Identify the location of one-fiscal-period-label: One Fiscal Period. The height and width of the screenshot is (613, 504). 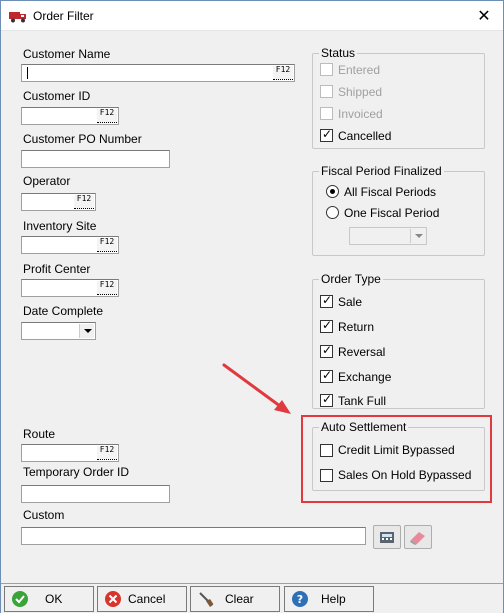
(392, 213).